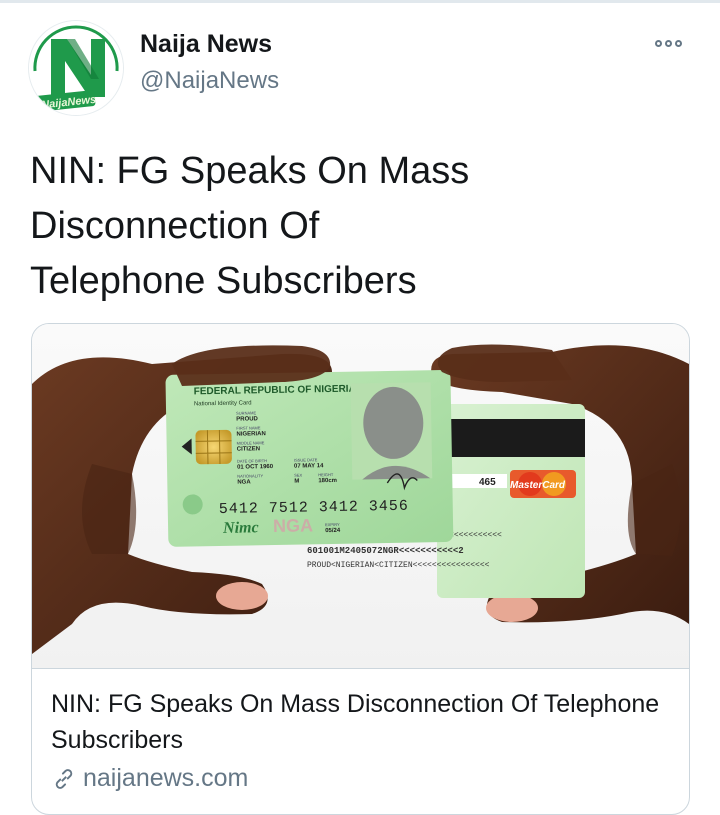  What do you see at coordinates (166, 778) in the screenshot?
I see `card-domain-text: naijanews.com` at bounding box center [166, 778].